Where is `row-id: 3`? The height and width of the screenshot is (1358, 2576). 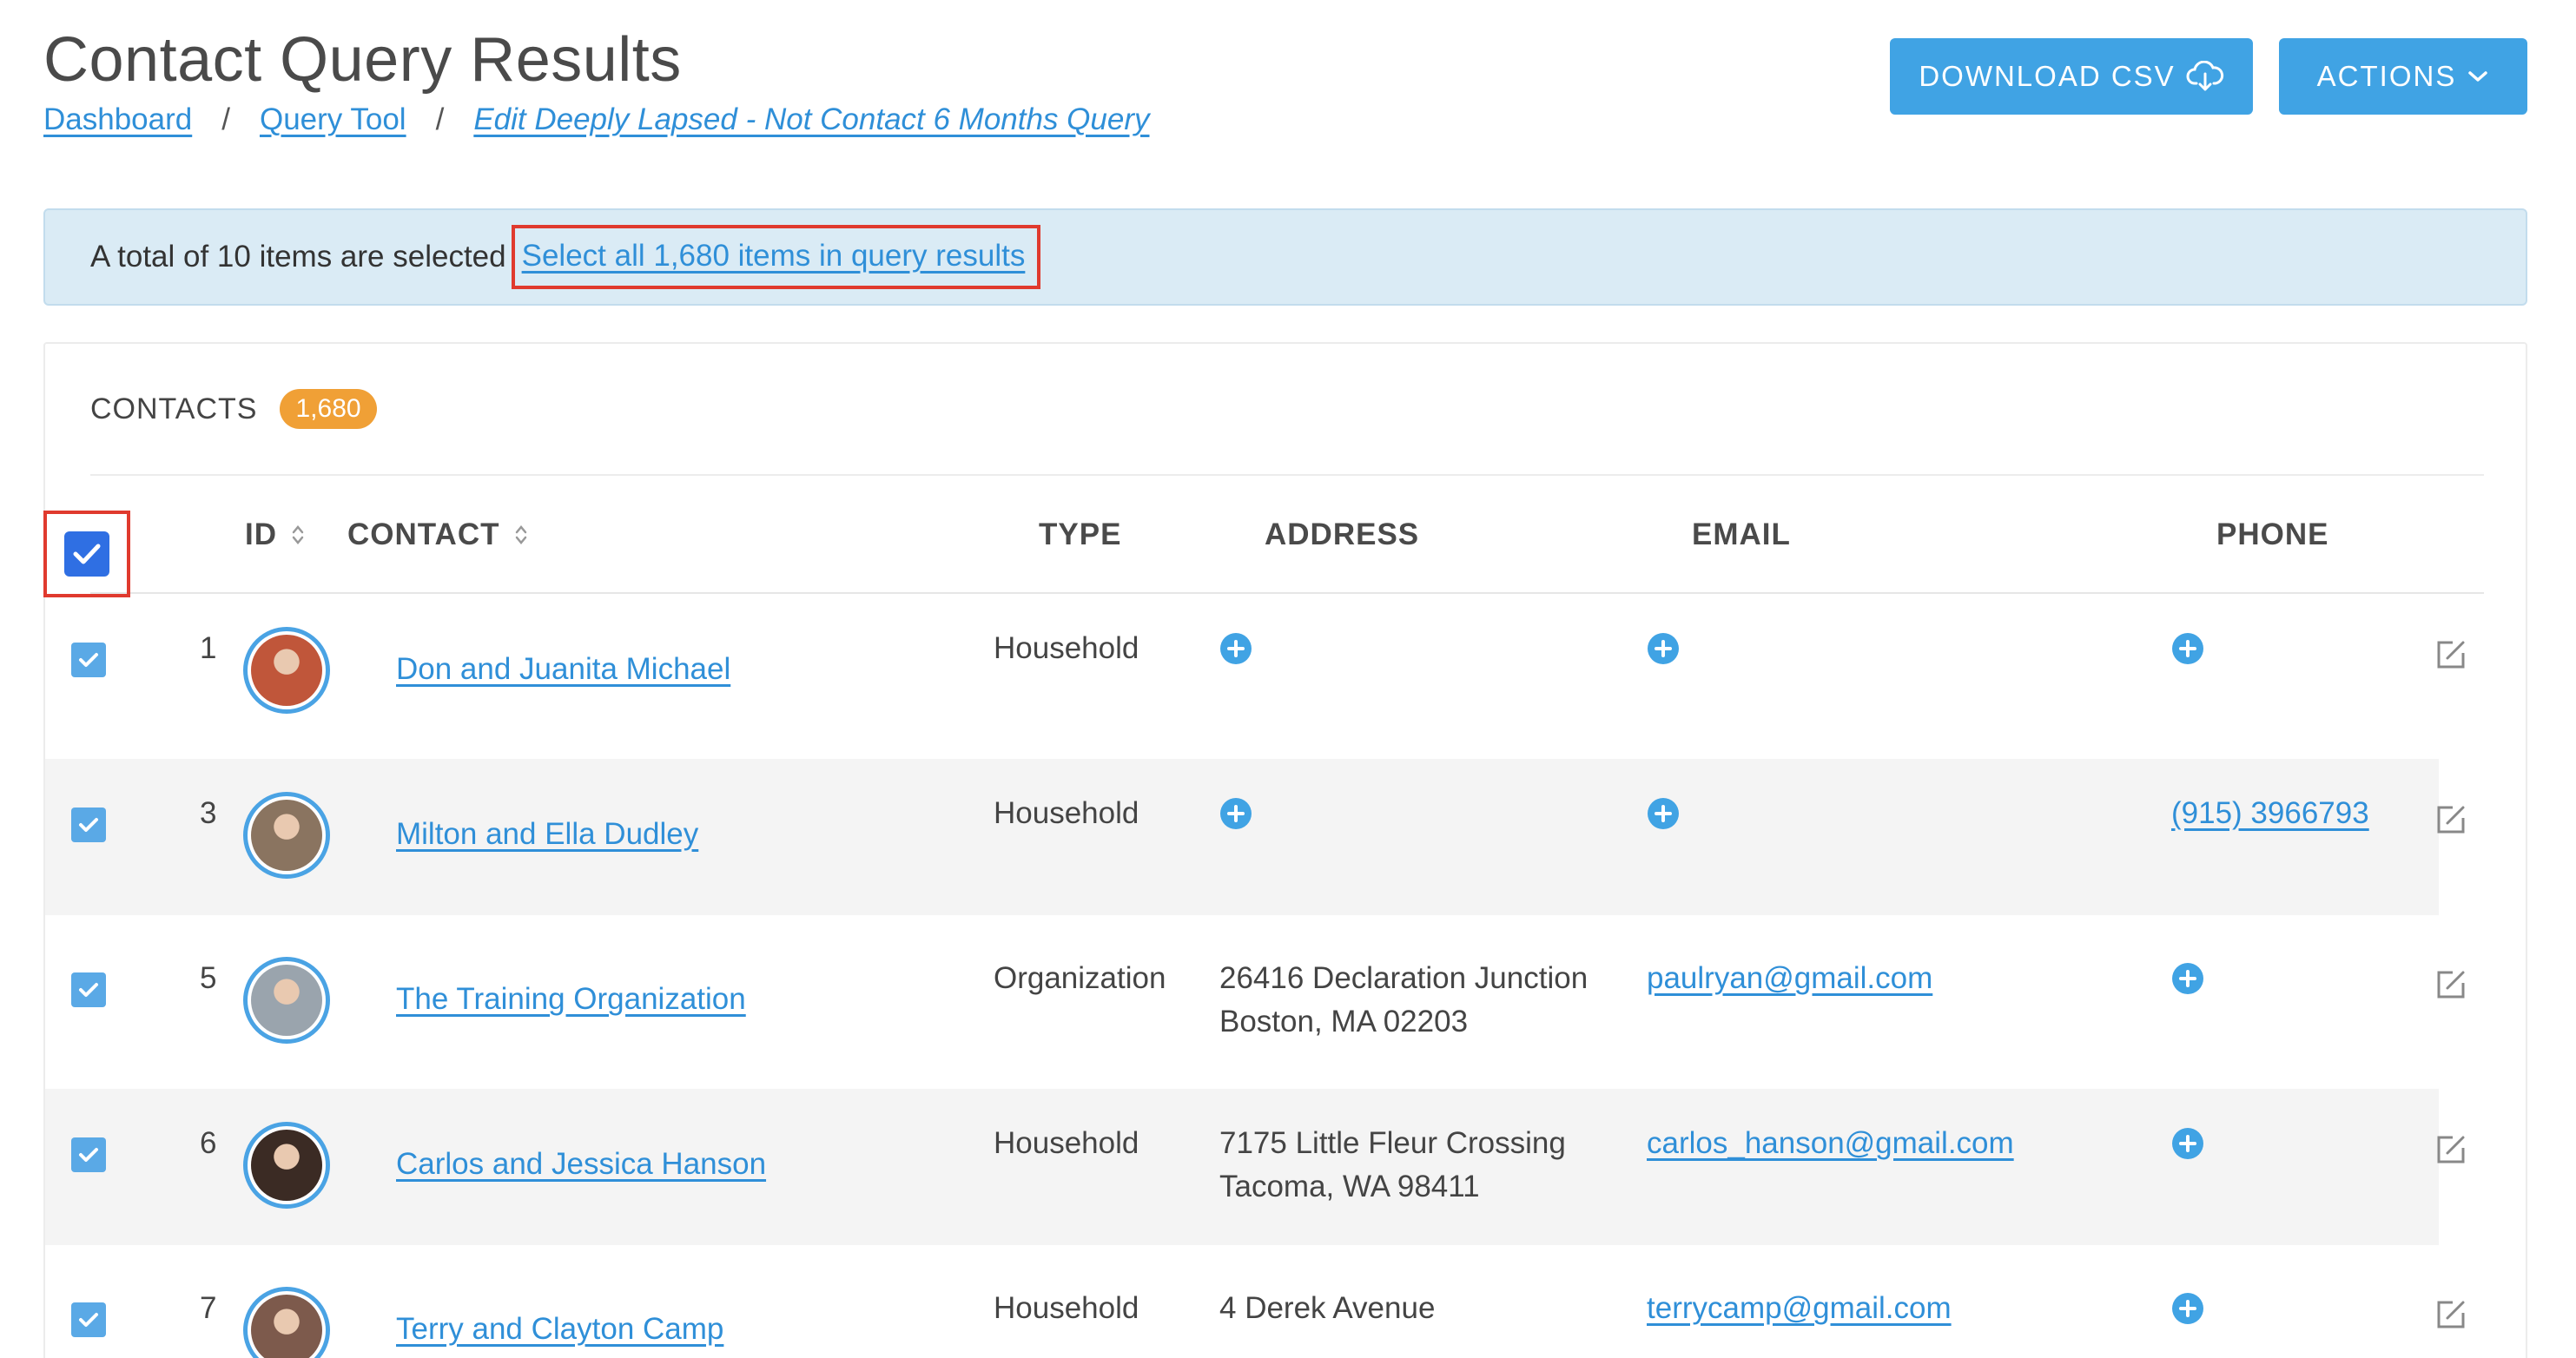
row-id: 3 is located at coordinates (208, 813).